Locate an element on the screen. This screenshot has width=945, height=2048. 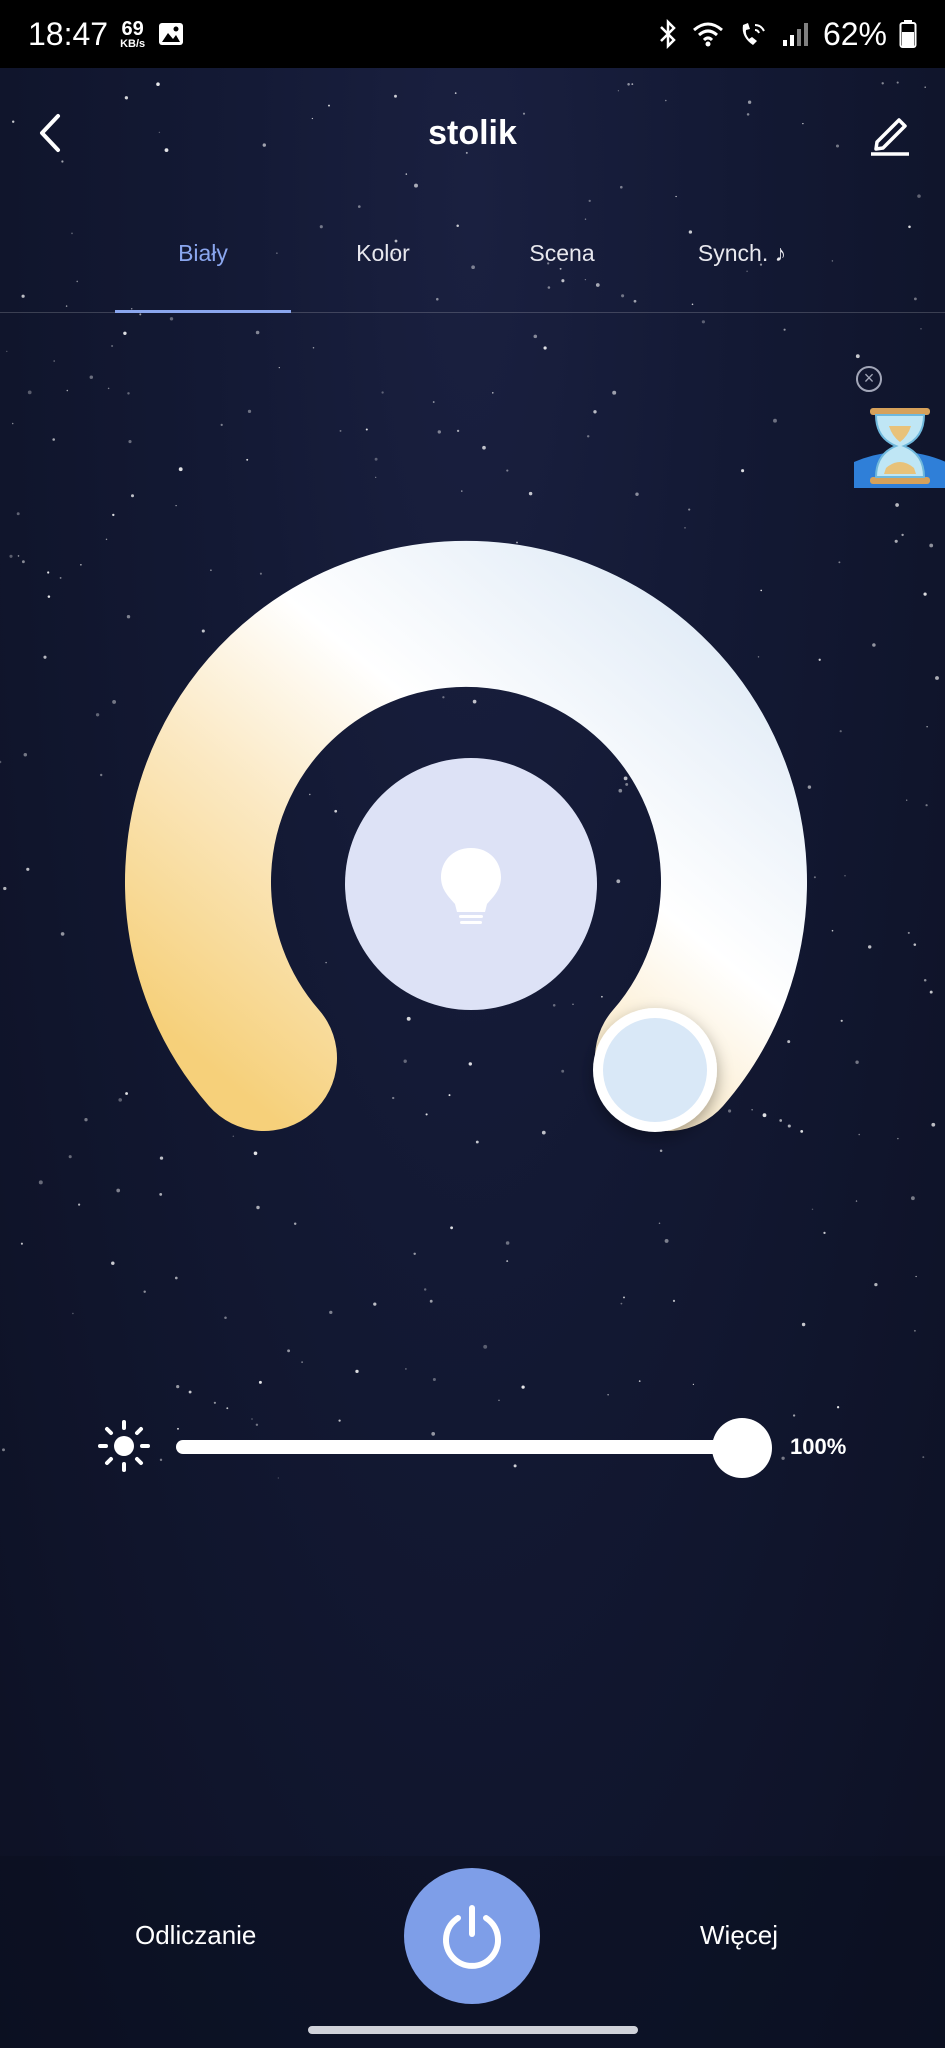
net-speed: 69 KB/s is located at coordinates (132, 34).